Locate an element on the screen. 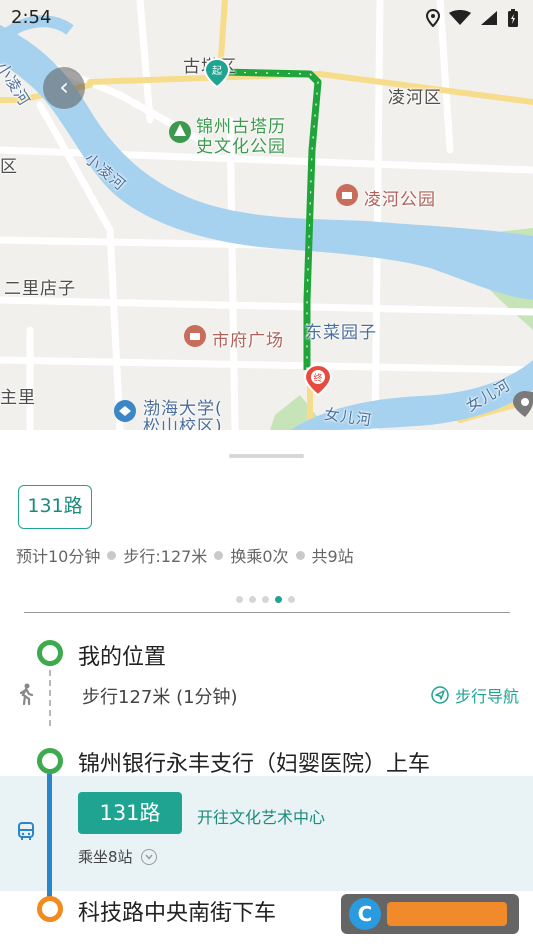 The height and width of the screenshot is (948, 533). ride-stops-toggle: 乘坐8站 is located at coordinates (117, 856).